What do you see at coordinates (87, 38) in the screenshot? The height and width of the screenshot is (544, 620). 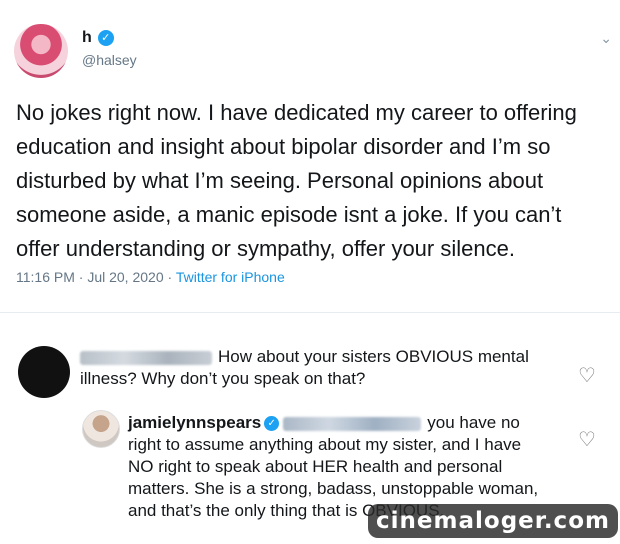 I see `display-name: h` at bounding box center [87, 38].